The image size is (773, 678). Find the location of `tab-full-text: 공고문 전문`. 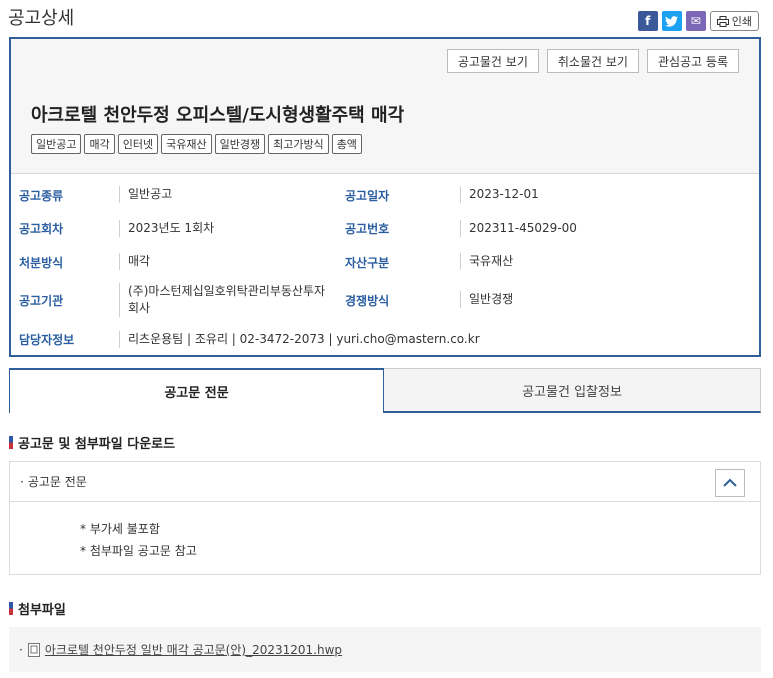

tab-full-text: 공고문 전문 is located at coordinates (196, 390).